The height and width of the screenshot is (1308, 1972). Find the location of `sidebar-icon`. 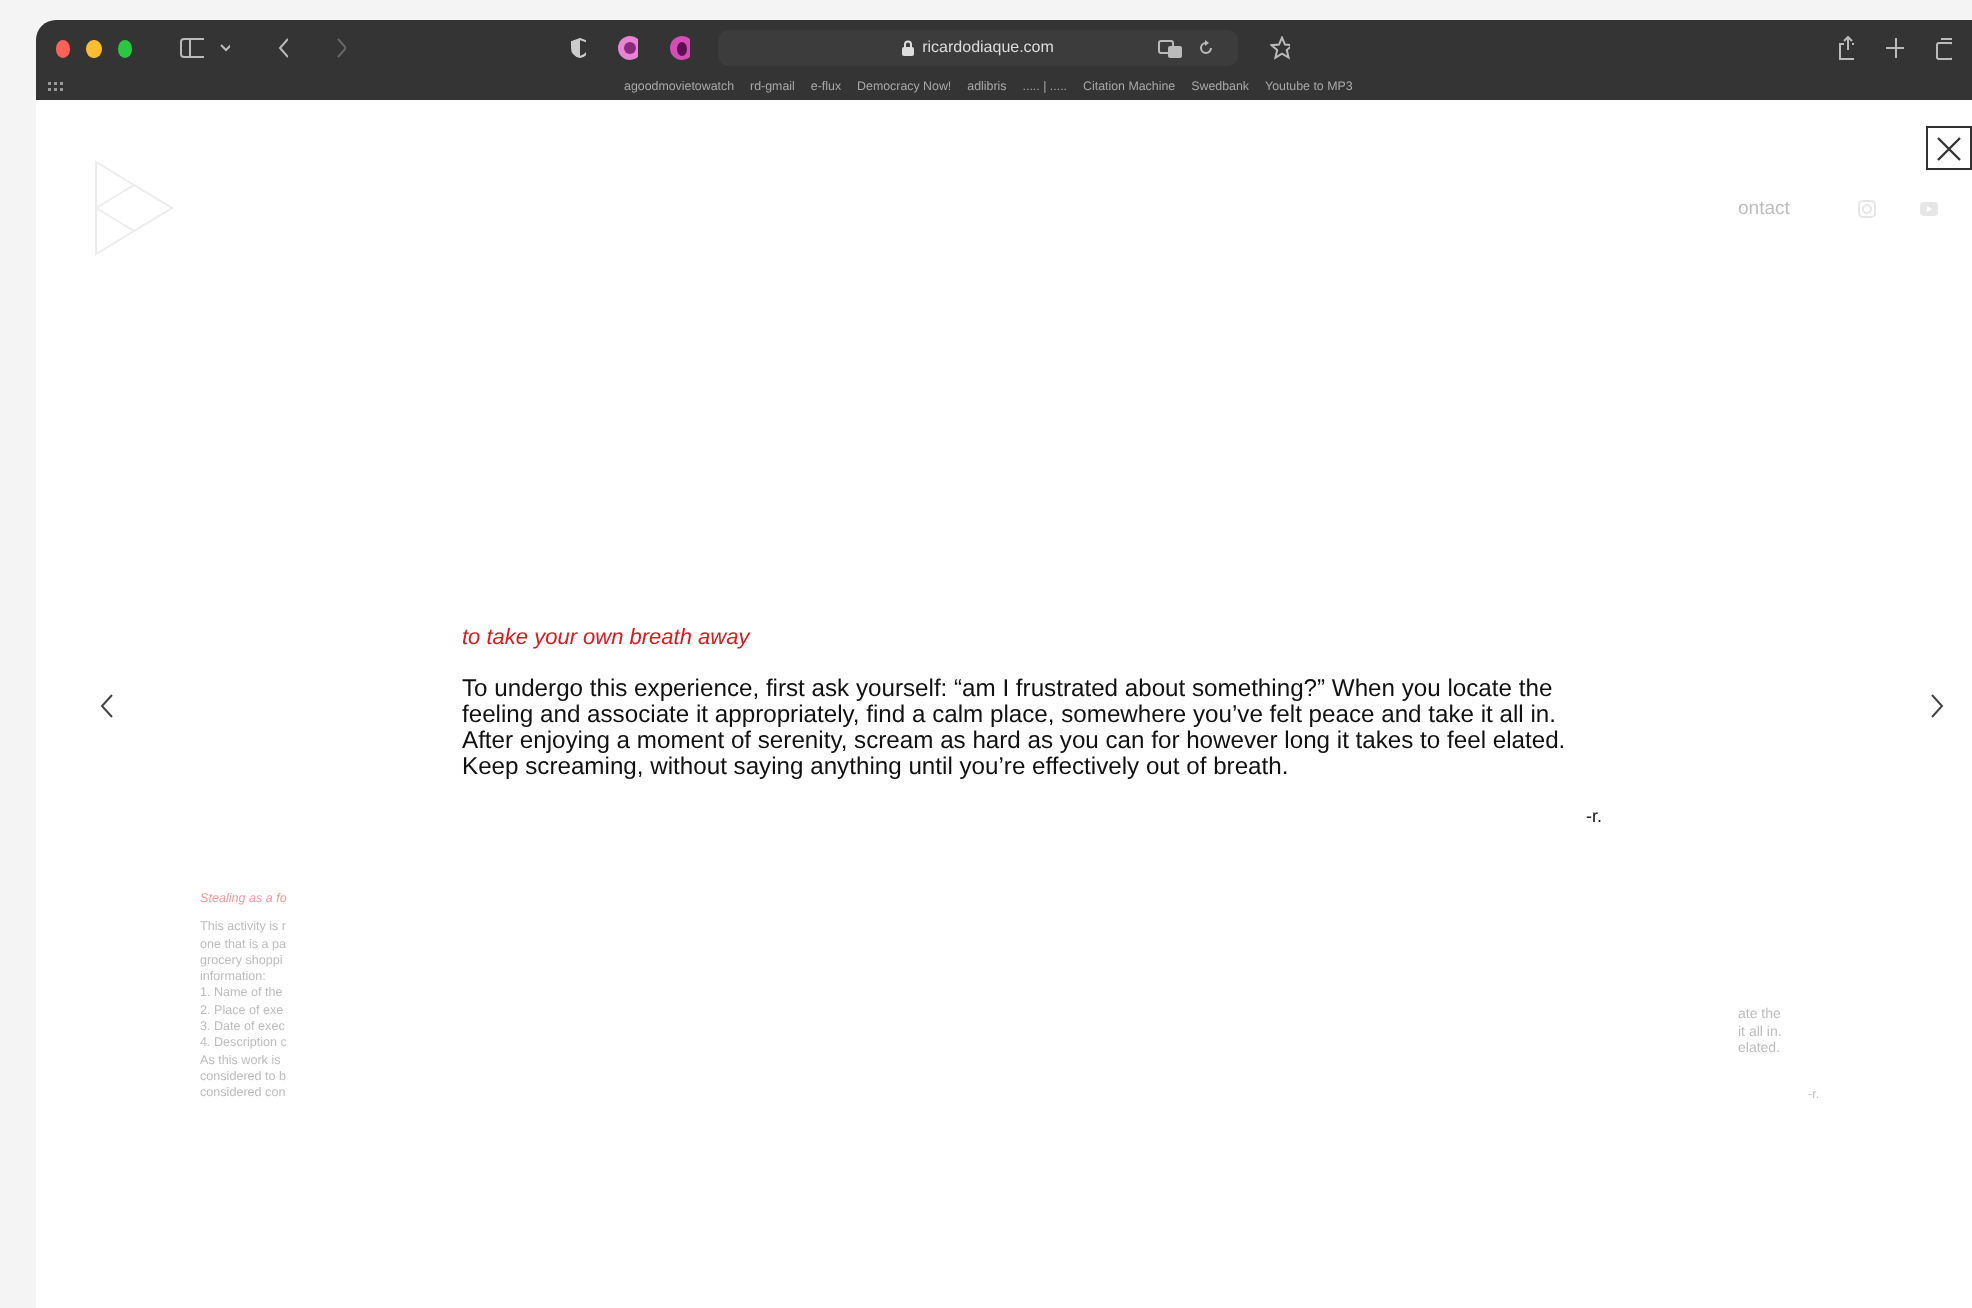

sidebar-icon is located at coordinates (192, 48).